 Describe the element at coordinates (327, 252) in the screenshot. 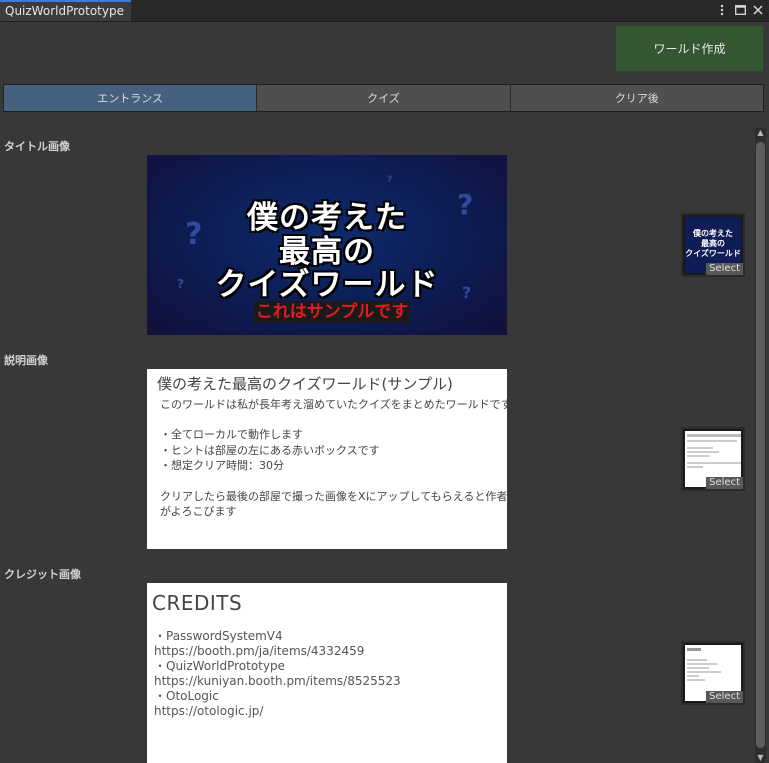

I see `title-line-2: 最高の` at that location.